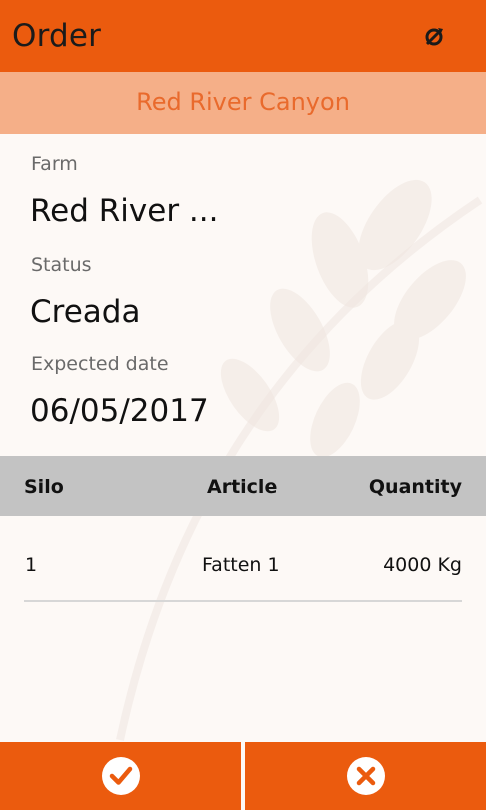 The image size is (486, 810). What do you see at coordinates (44, 487) in the screenshot?
I see `column-header-silo: Silo` at bounding box center [44, 487].